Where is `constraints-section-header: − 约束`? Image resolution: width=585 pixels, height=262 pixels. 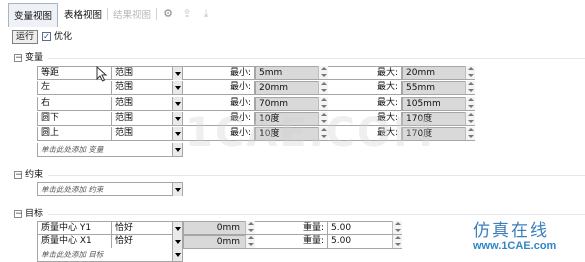 constraints-section-header: − 约束 is located at coordinates (292, 175).